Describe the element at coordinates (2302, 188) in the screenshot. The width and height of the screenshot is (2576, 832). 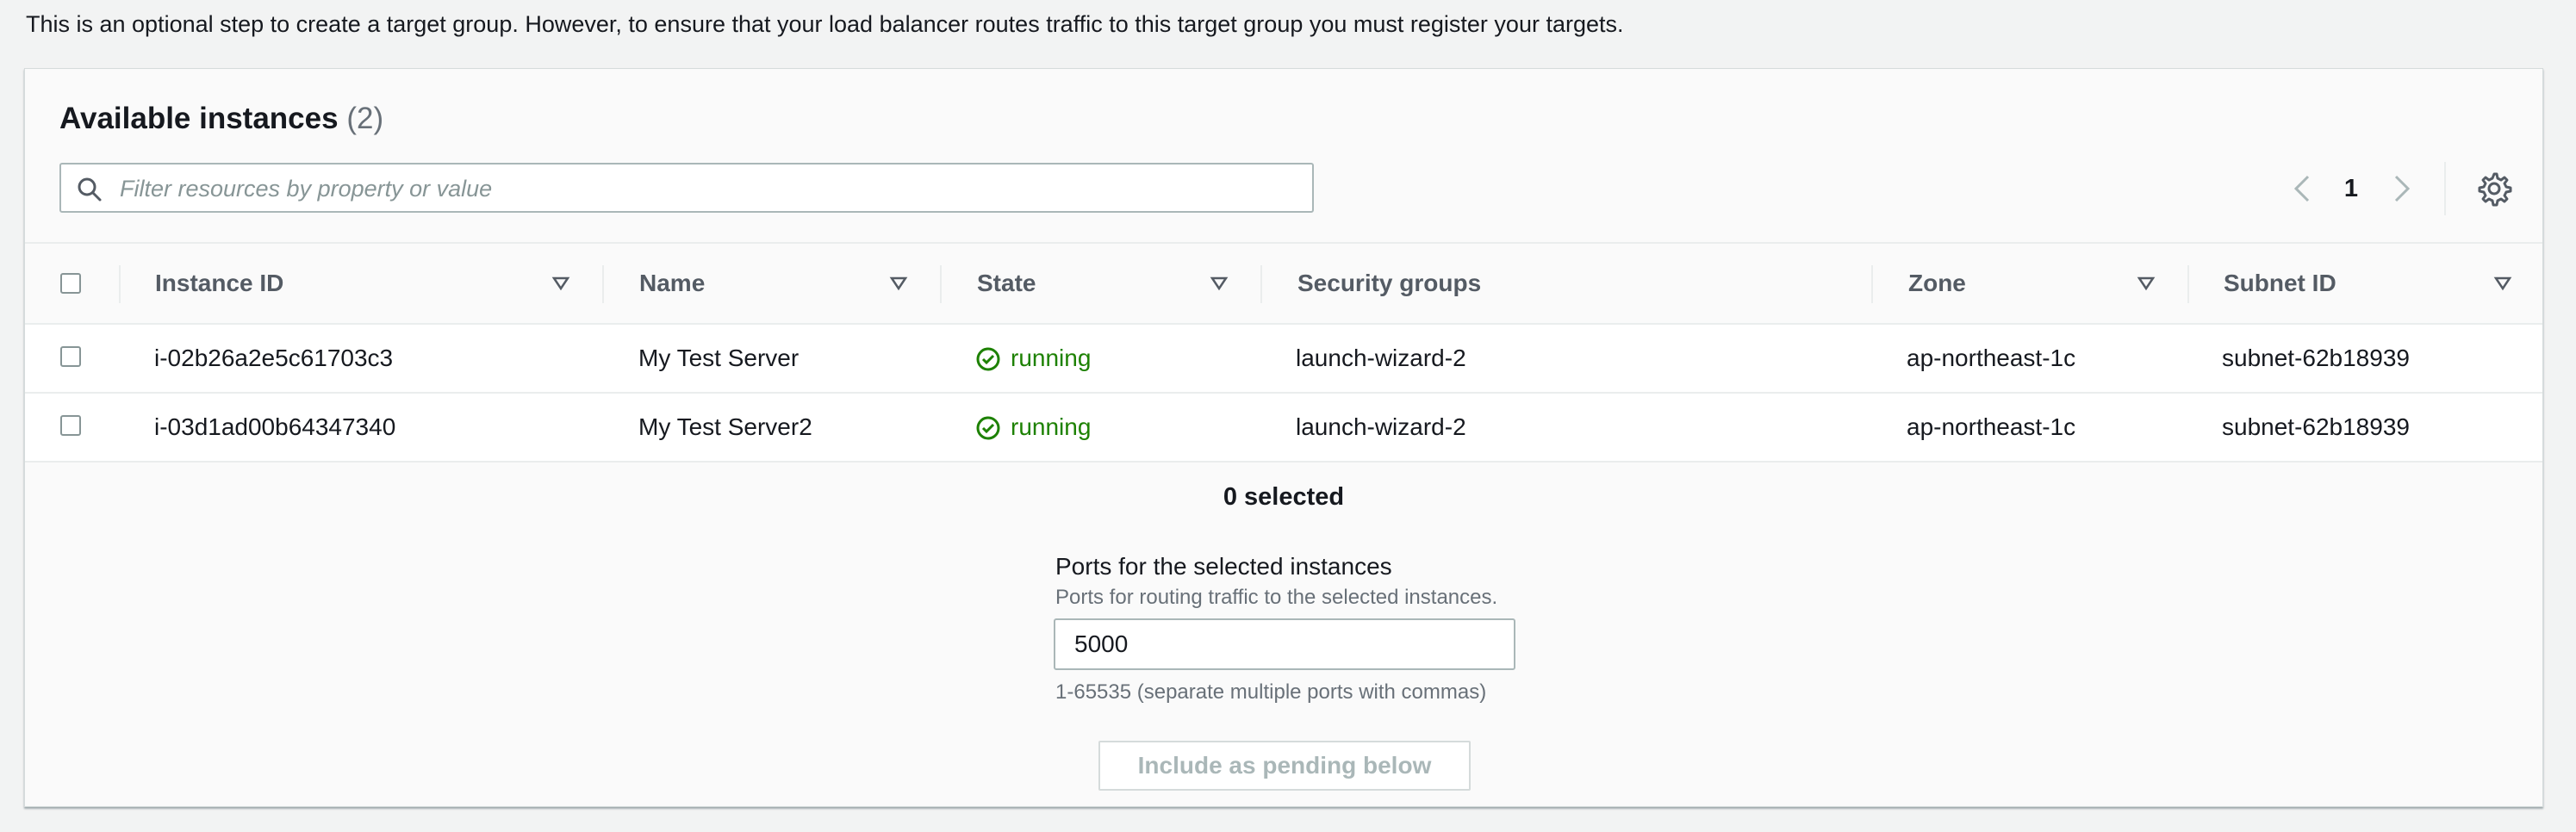
I see `chevron-left-icon` at that location.